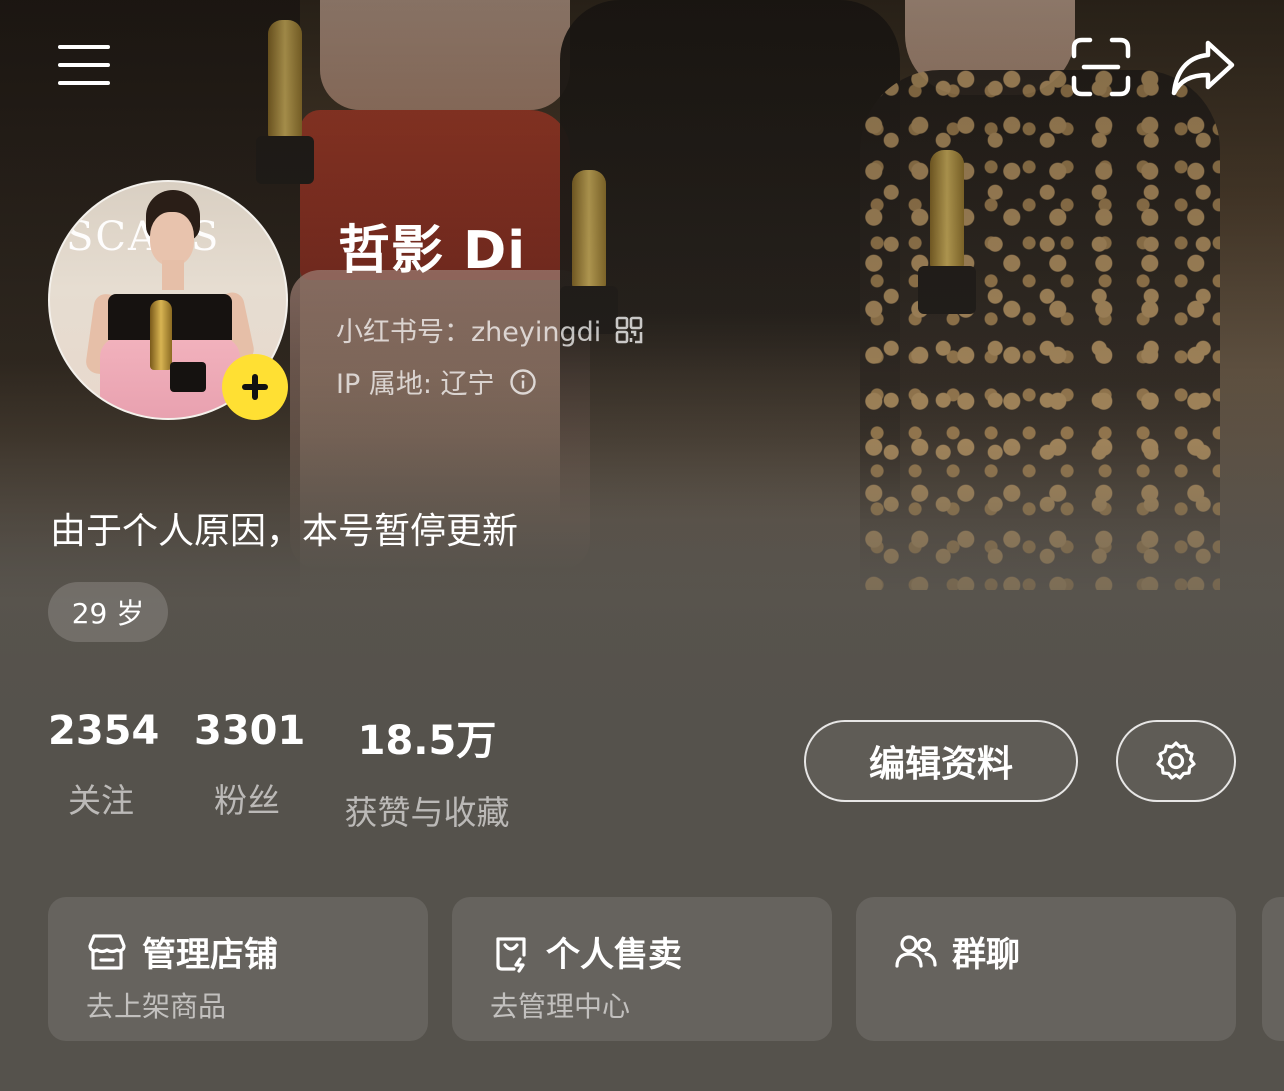 The height and width of the screenshot is (1091, 1284). What do you see at coordinates (403, 332) in the screenshot?
I see `profile-id-label: 小红书号：` at bounding box center [403, 332].